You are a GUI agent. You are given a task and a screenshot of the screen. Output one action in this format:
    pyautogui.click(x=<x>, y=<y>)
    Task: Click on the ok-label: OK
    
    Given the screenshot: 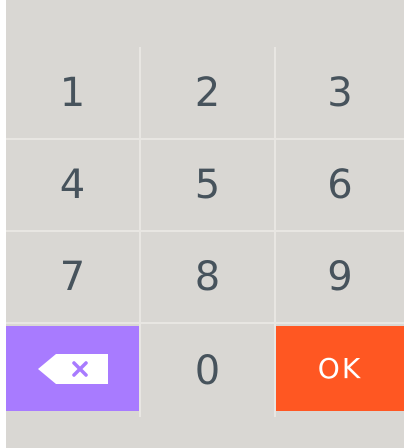 What is the action you would take?
    pyautogui.click(x=340, y=368)
    